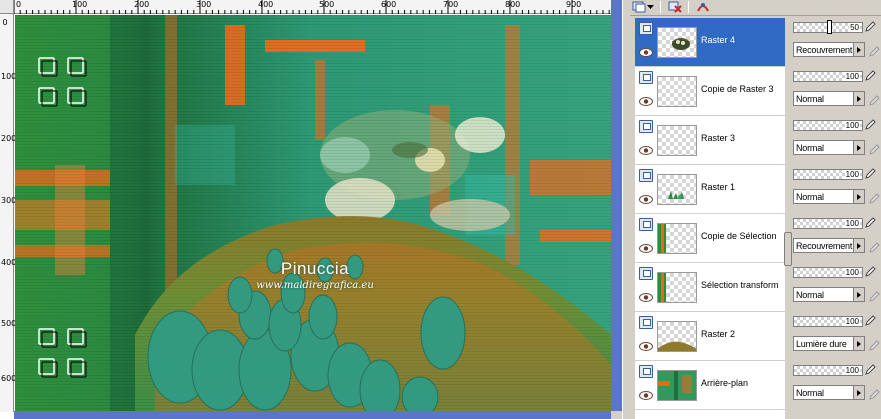 This screenshot has height=419, width=881. What do you see at coordinates (718, 187) in the screenshot?
I see `layer-name: Raster 1` at bounding box center [718, 187].